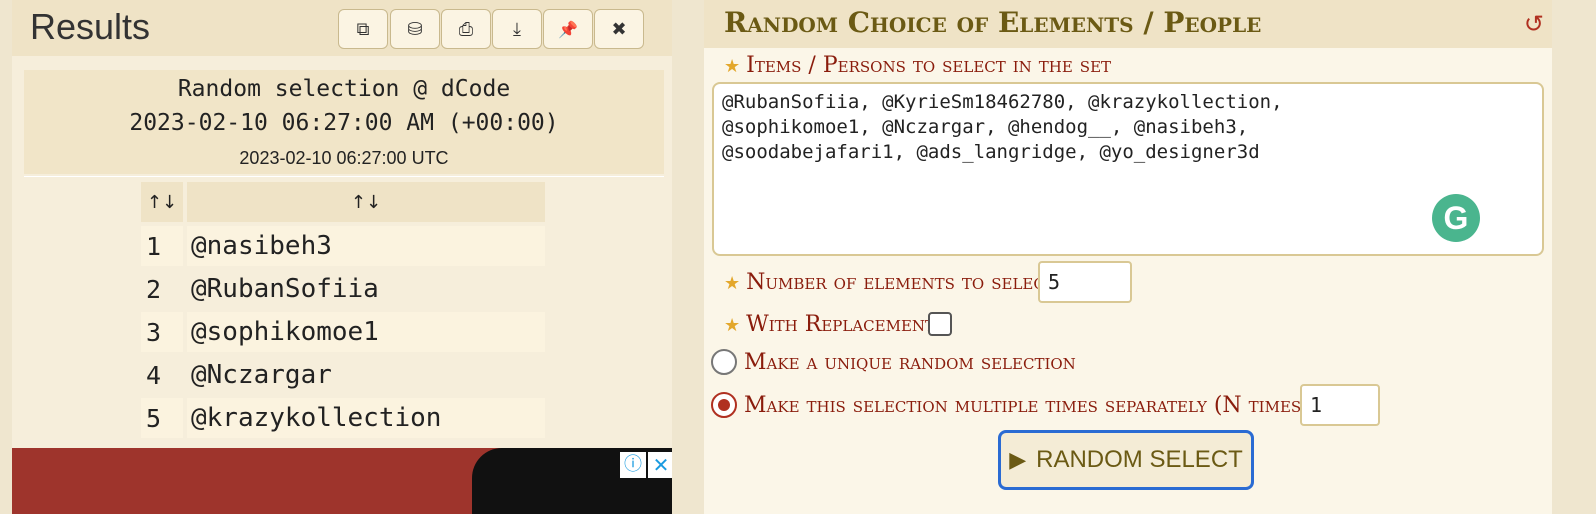  Describe the element at coordinates (344, 176) in the screenshot. I see `divider` at that location.